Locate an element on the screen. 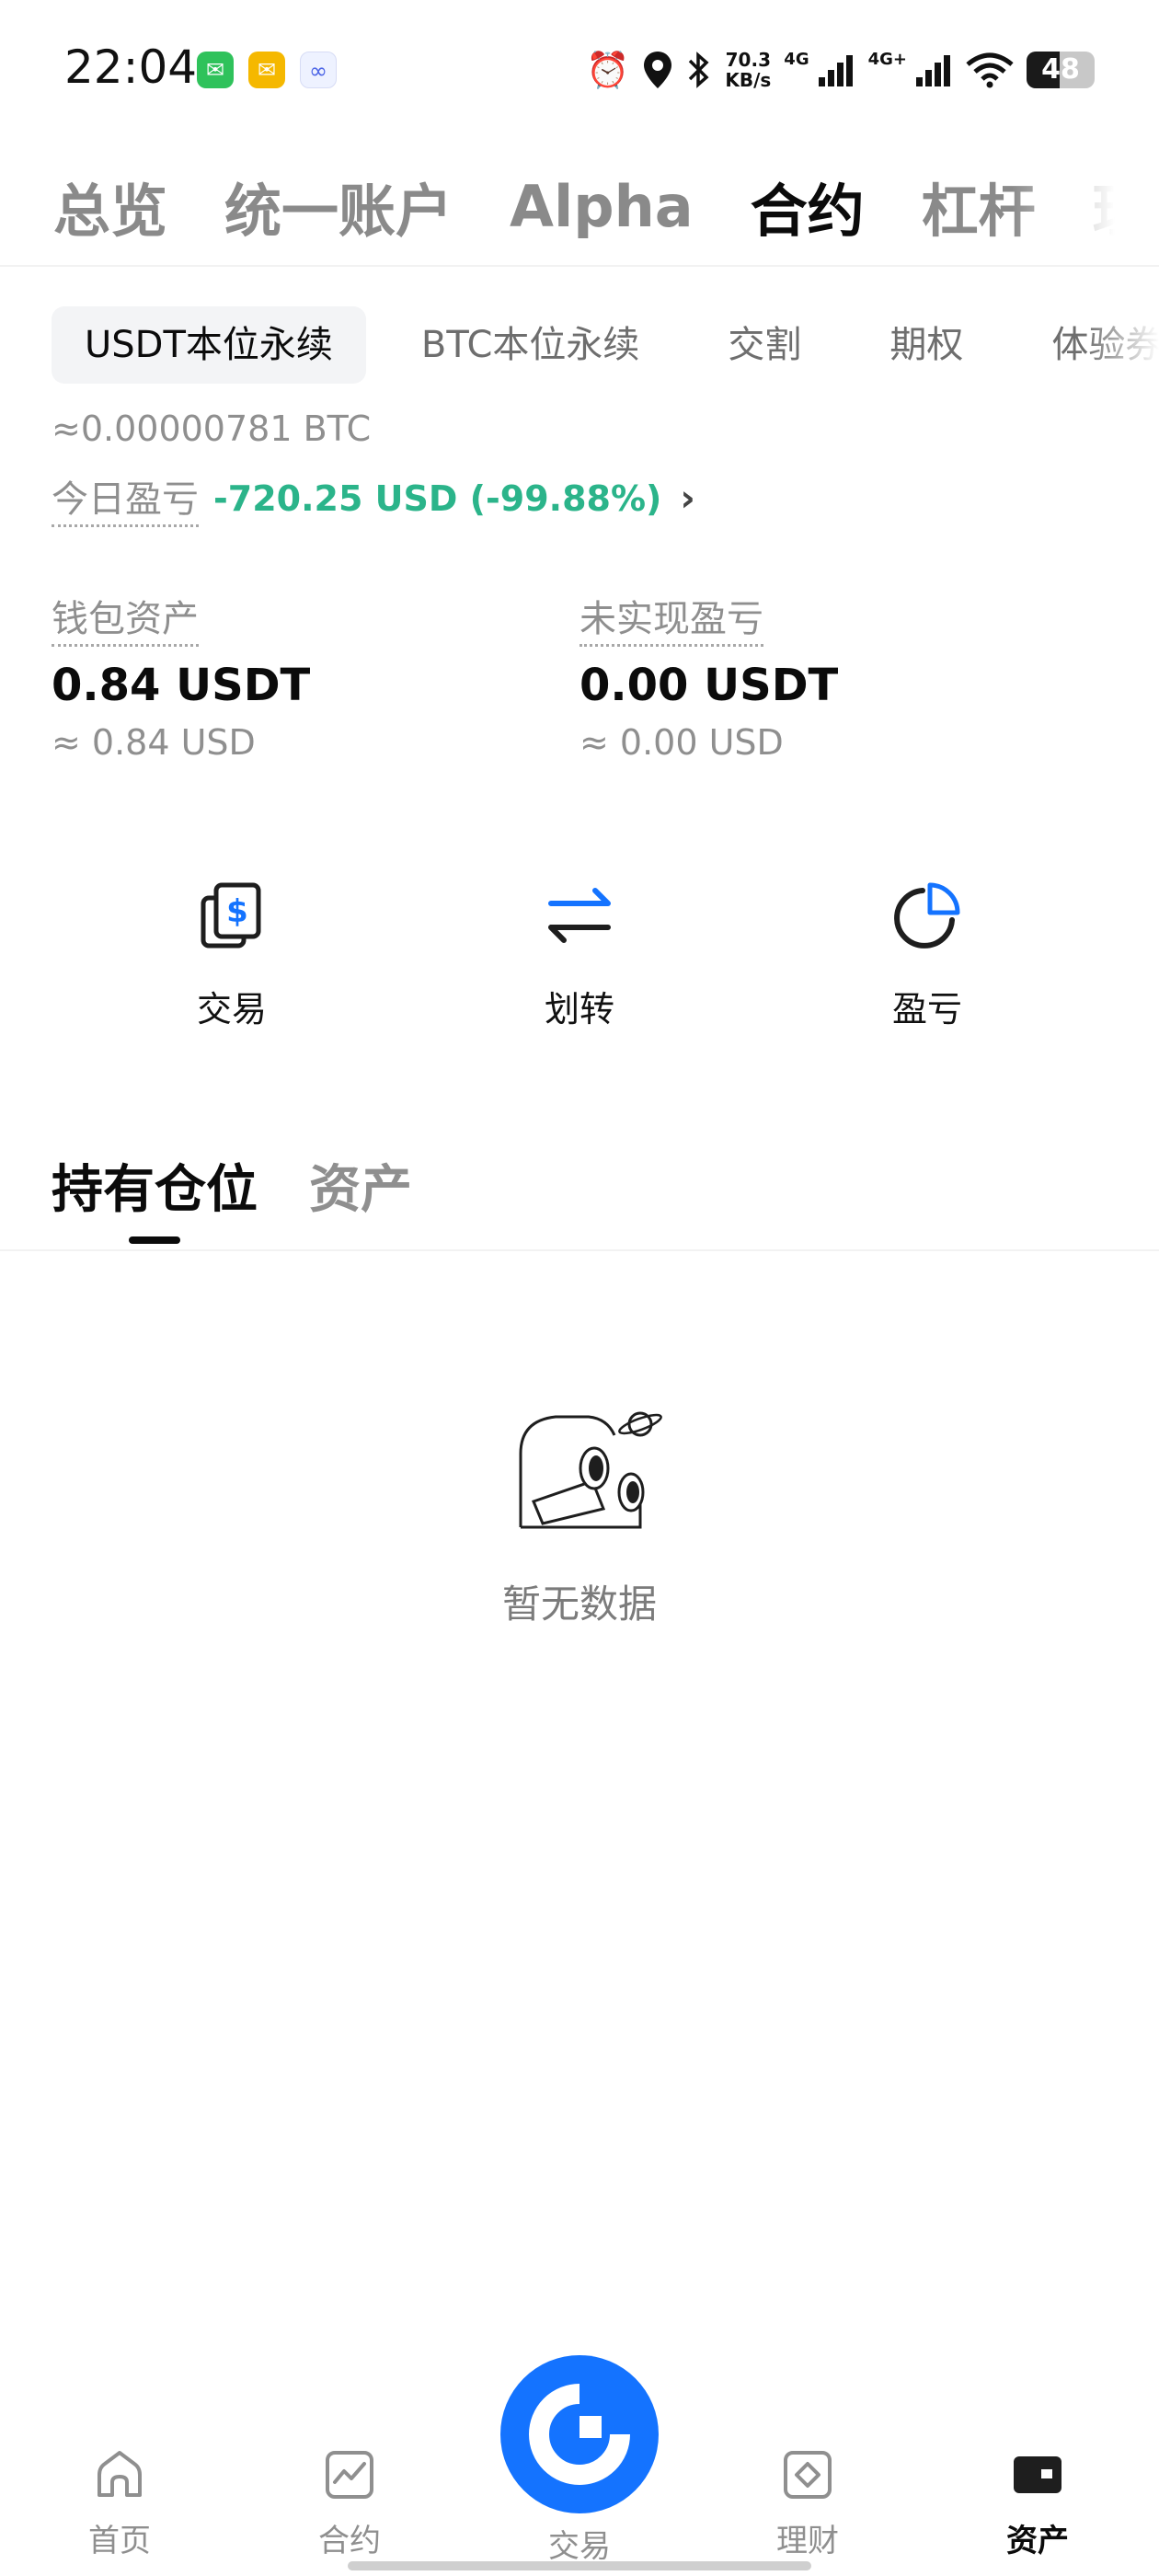  wechat-notification-icon: ✉ is located at coordinates (215, 70).